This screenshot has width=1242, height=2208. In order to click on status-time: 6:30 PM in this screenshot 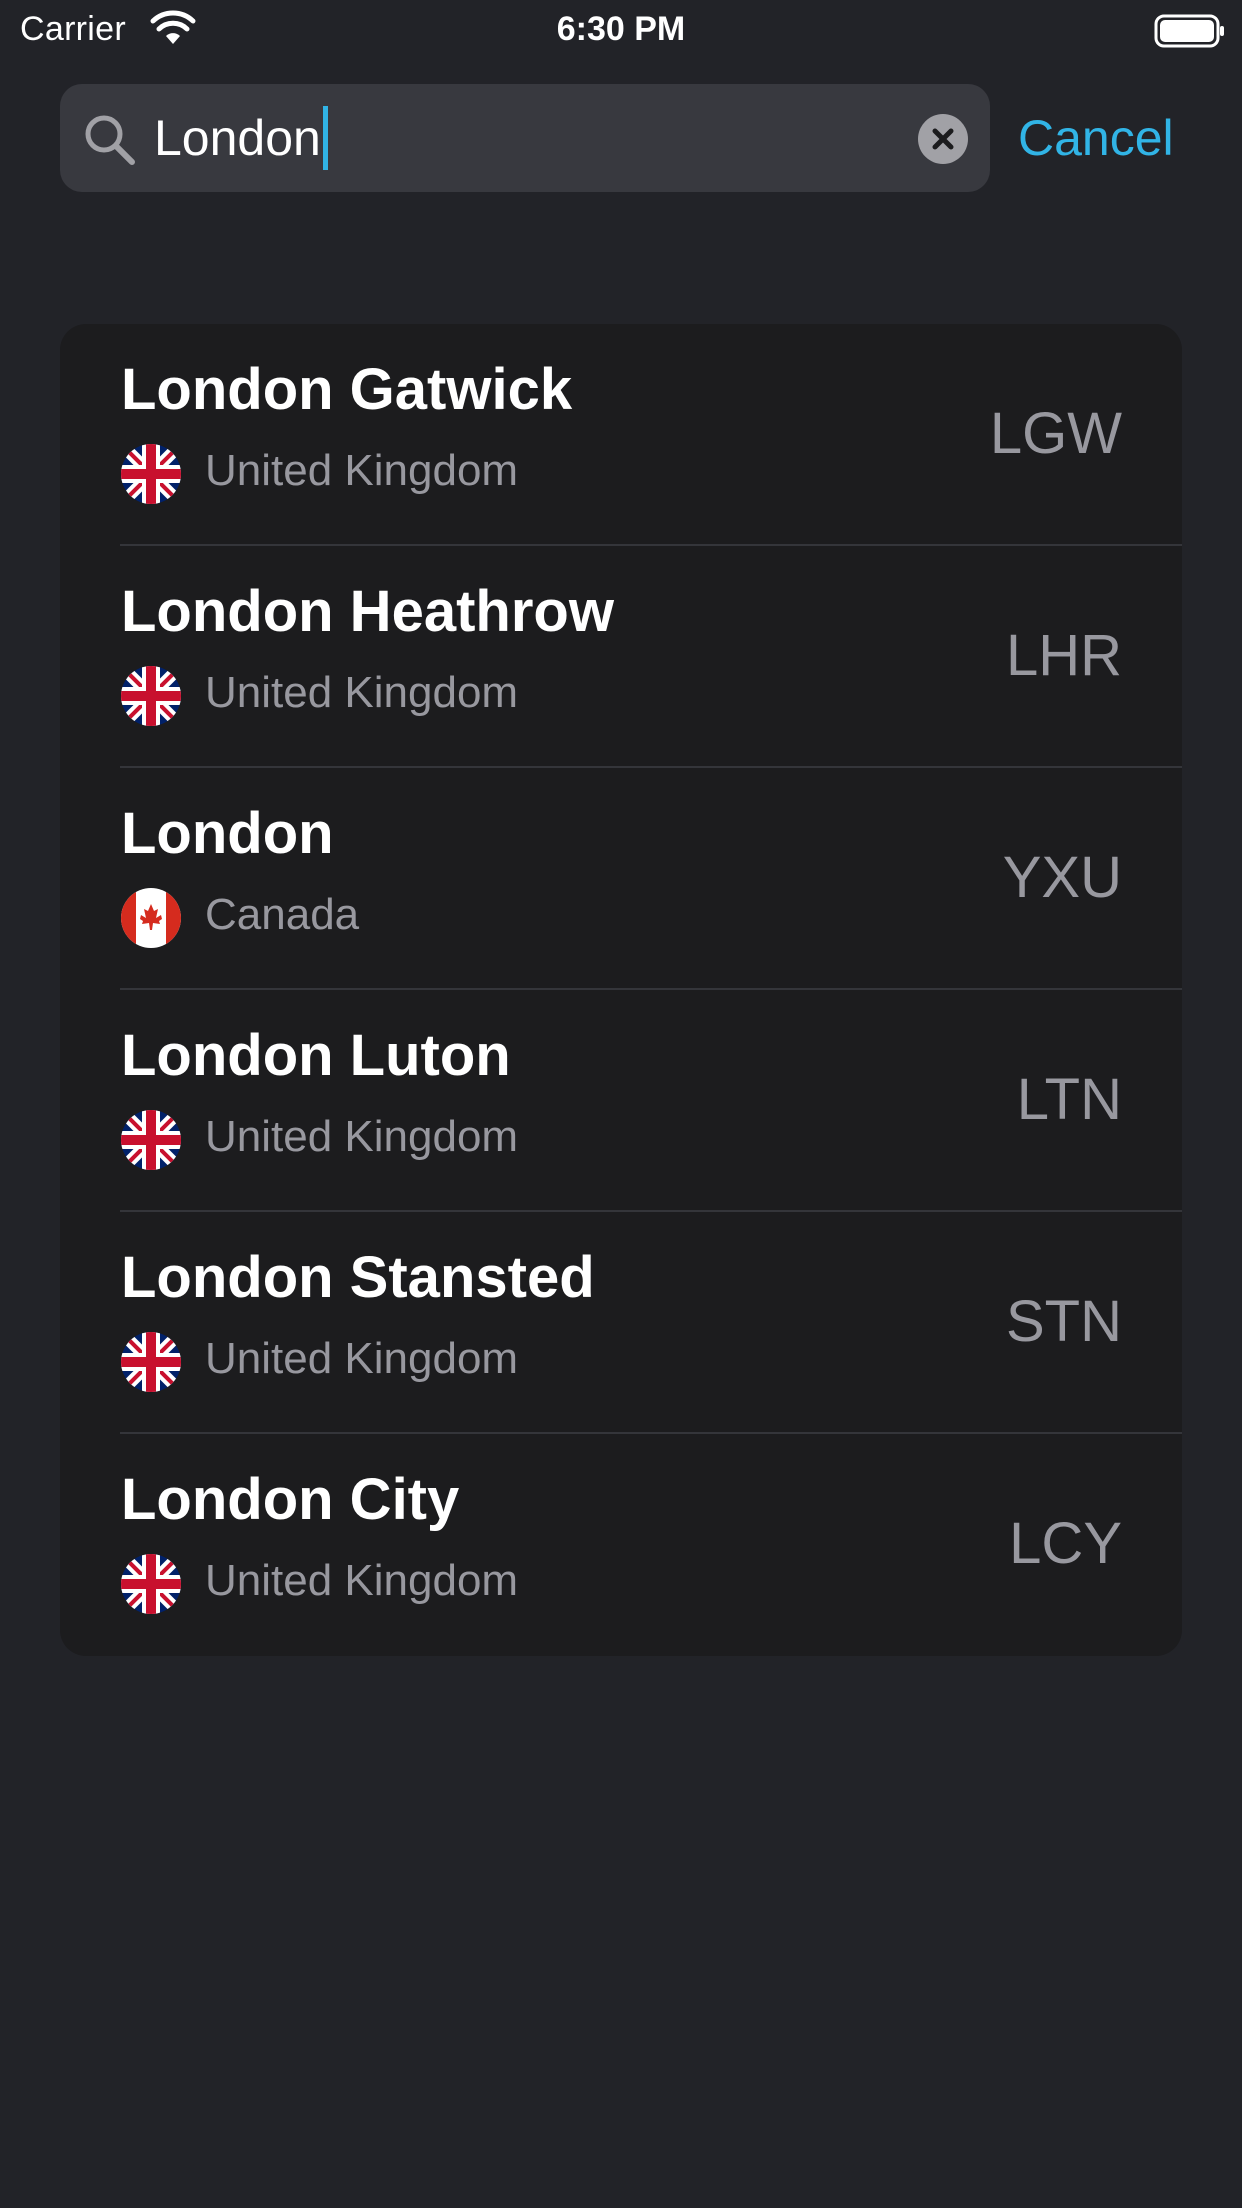, I will do `click(621, 29)`.